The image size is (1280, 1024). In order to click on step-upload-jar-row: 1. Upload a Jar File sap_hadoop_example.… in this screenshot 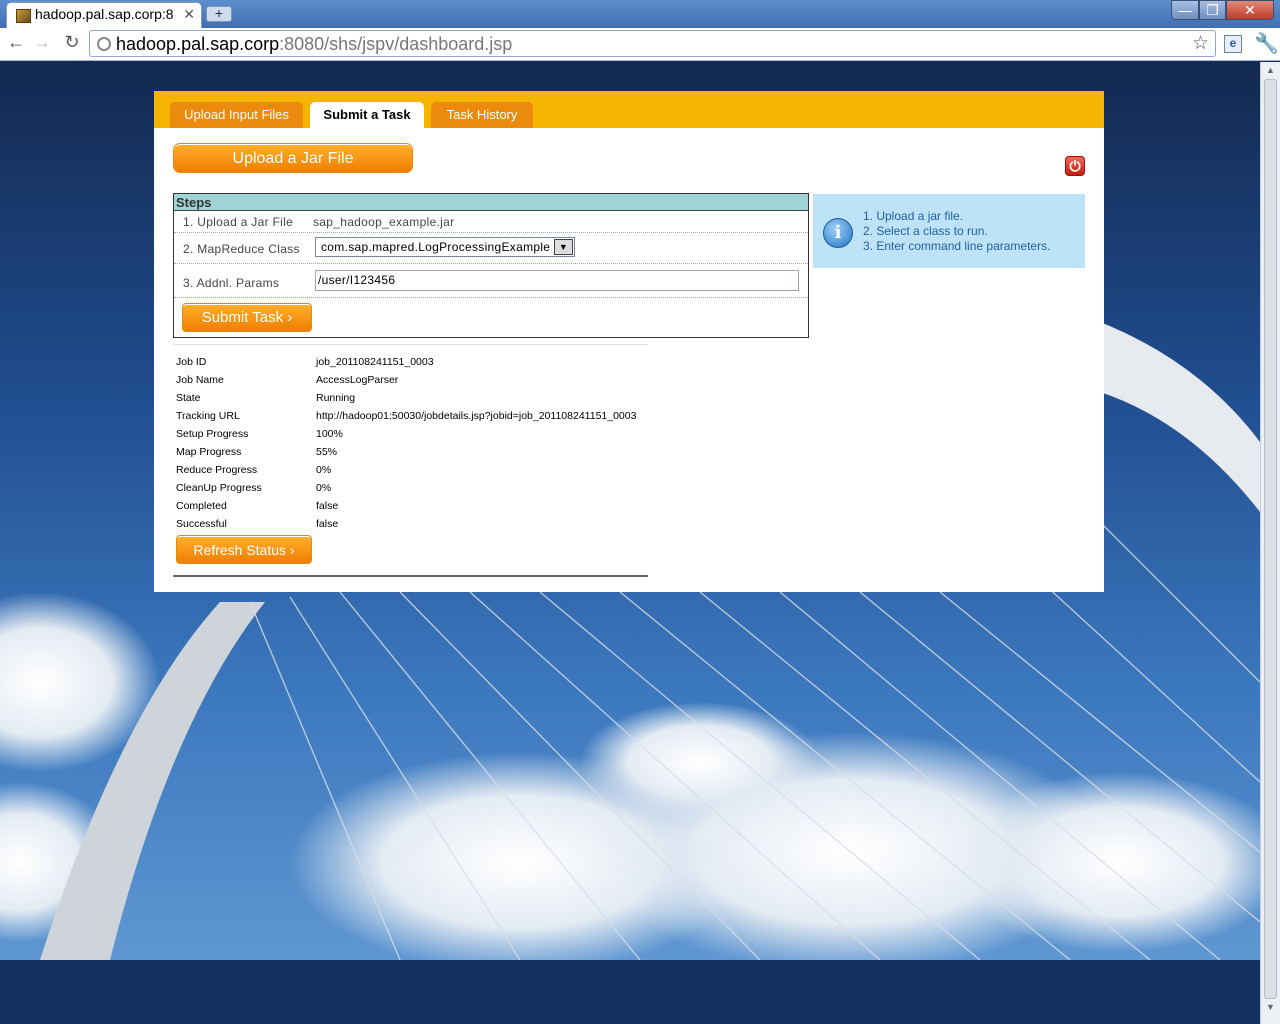, I will do `click(491, 222)`.